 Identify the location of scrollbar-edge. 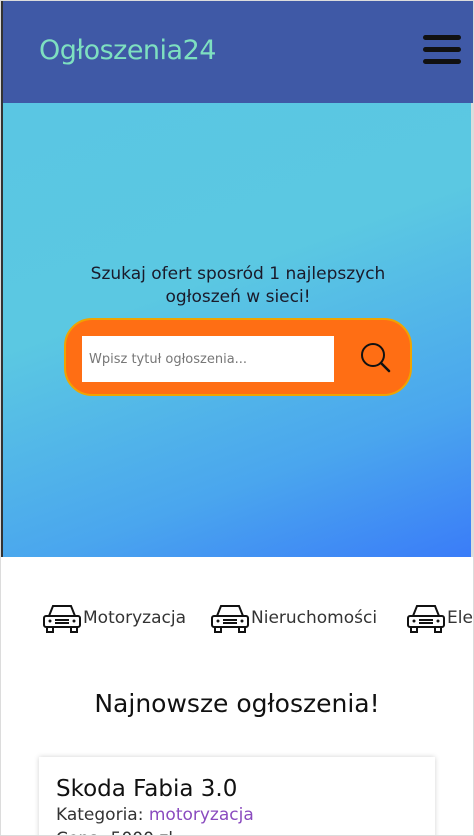
(472, 330).